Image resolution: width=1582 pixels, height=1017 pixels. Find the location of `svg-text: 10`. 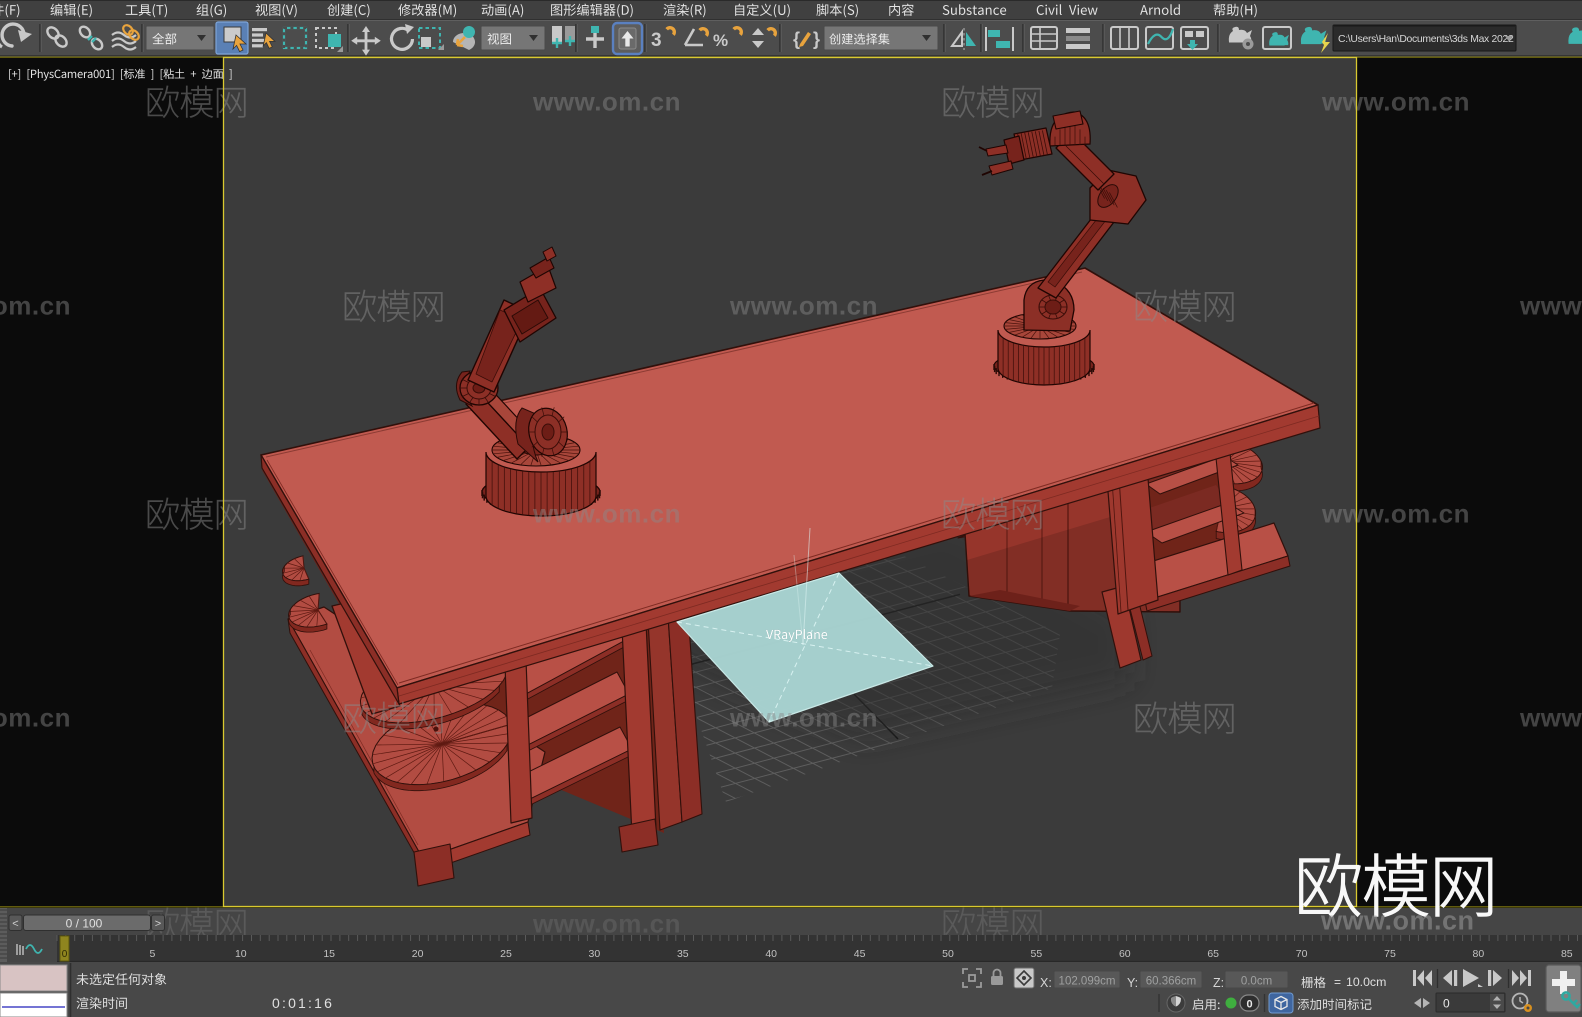

svg-text: 10 is located at coordinates (241, 954).